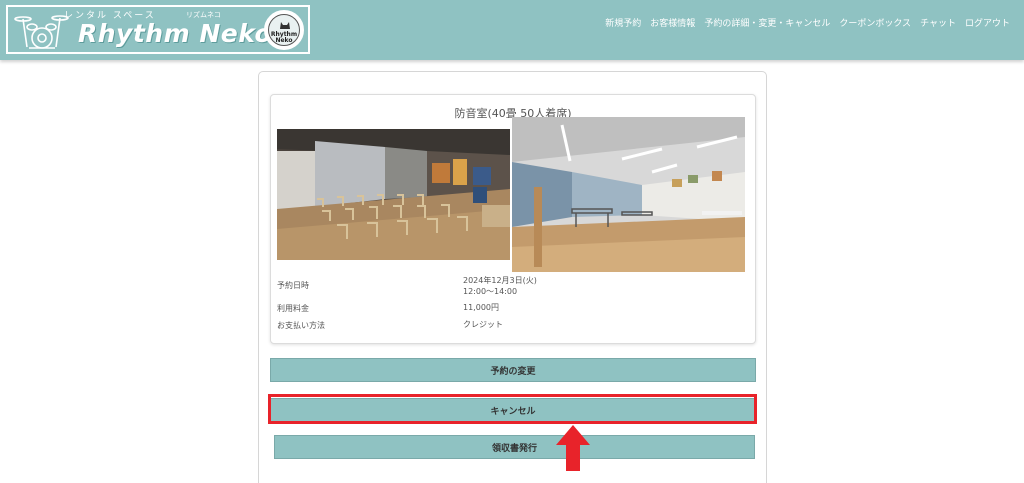  What do you see at coordinates (285, 25) in the screenshot?
I see `cat-icon` at bounding box center [285, 25].